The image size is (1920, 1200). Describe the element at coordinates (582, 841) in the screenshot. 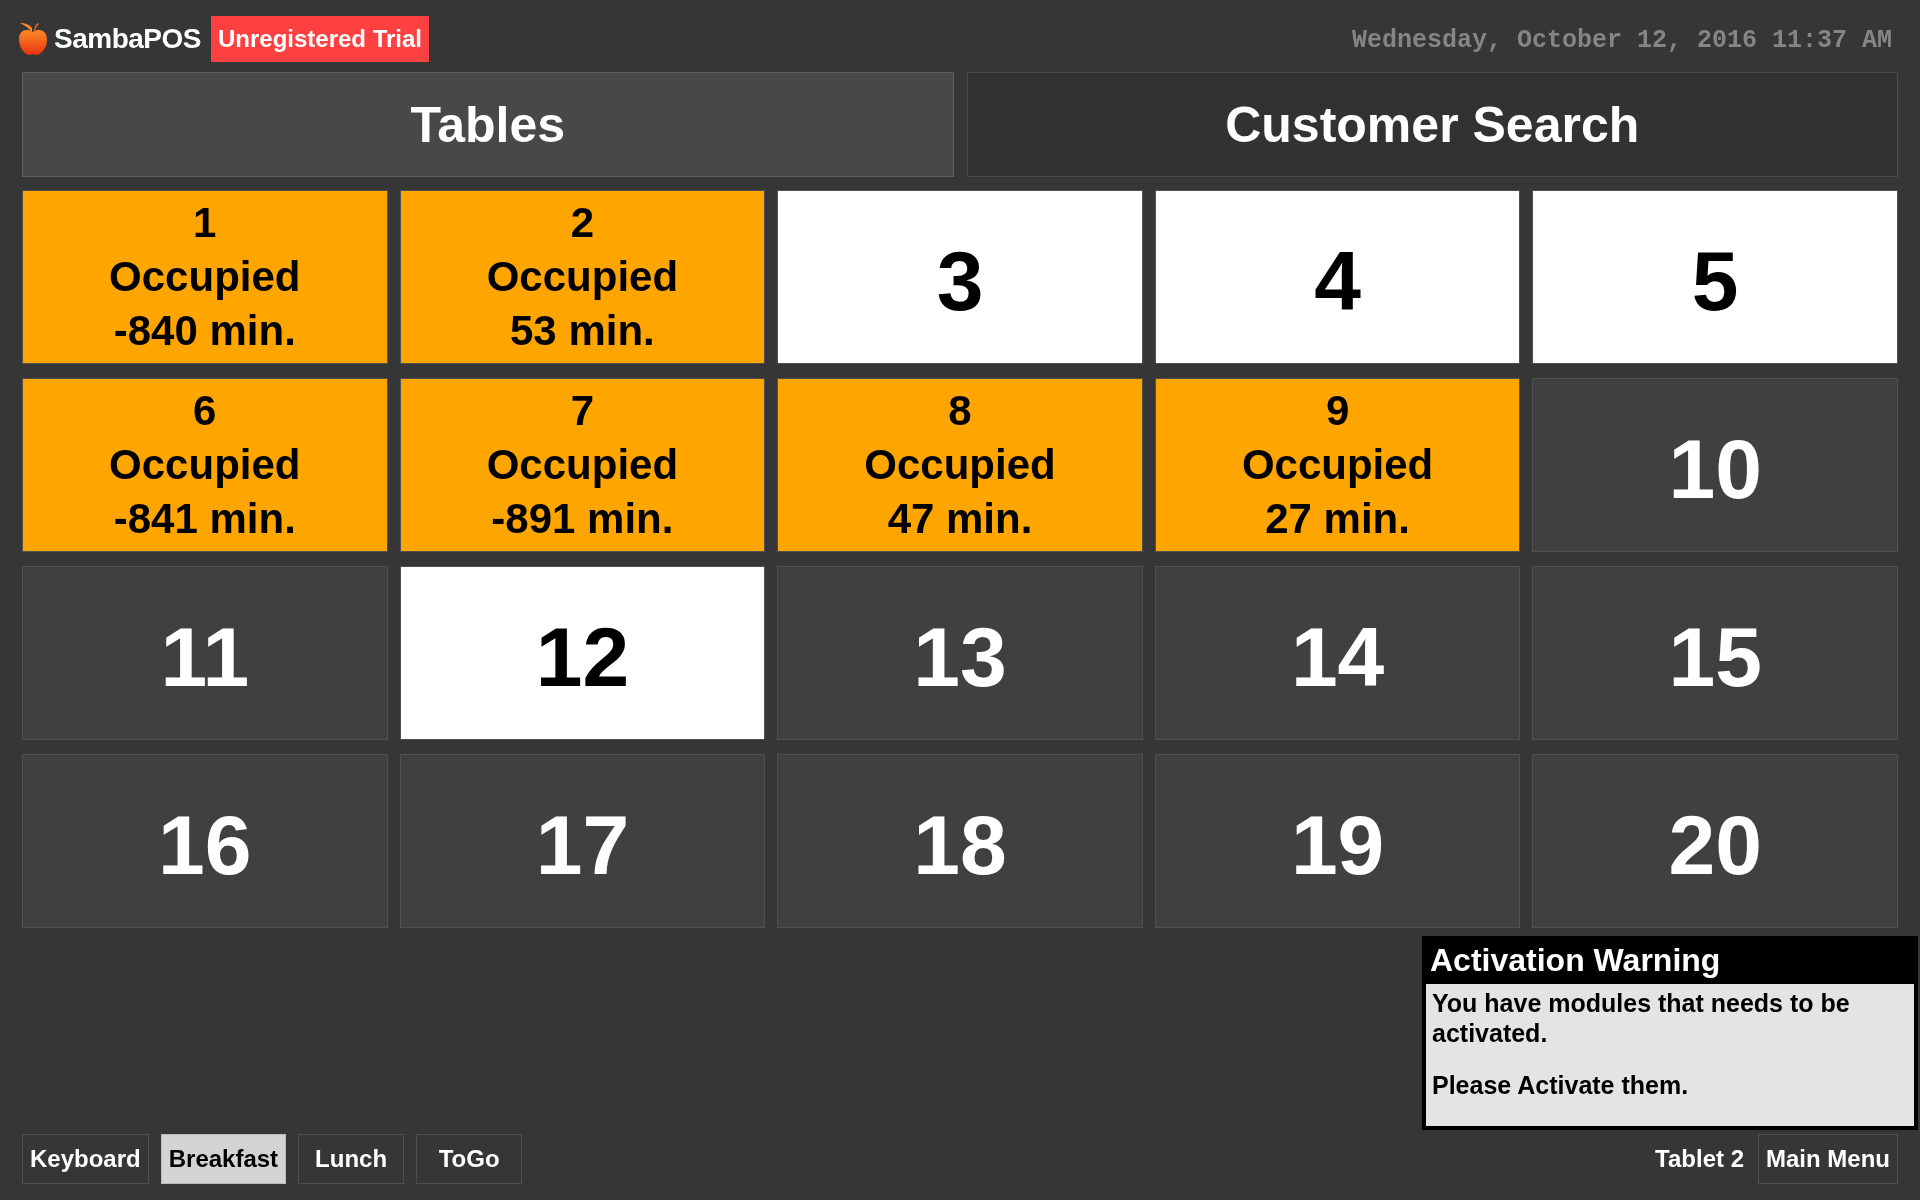

I see `table-button: 17` at that location.